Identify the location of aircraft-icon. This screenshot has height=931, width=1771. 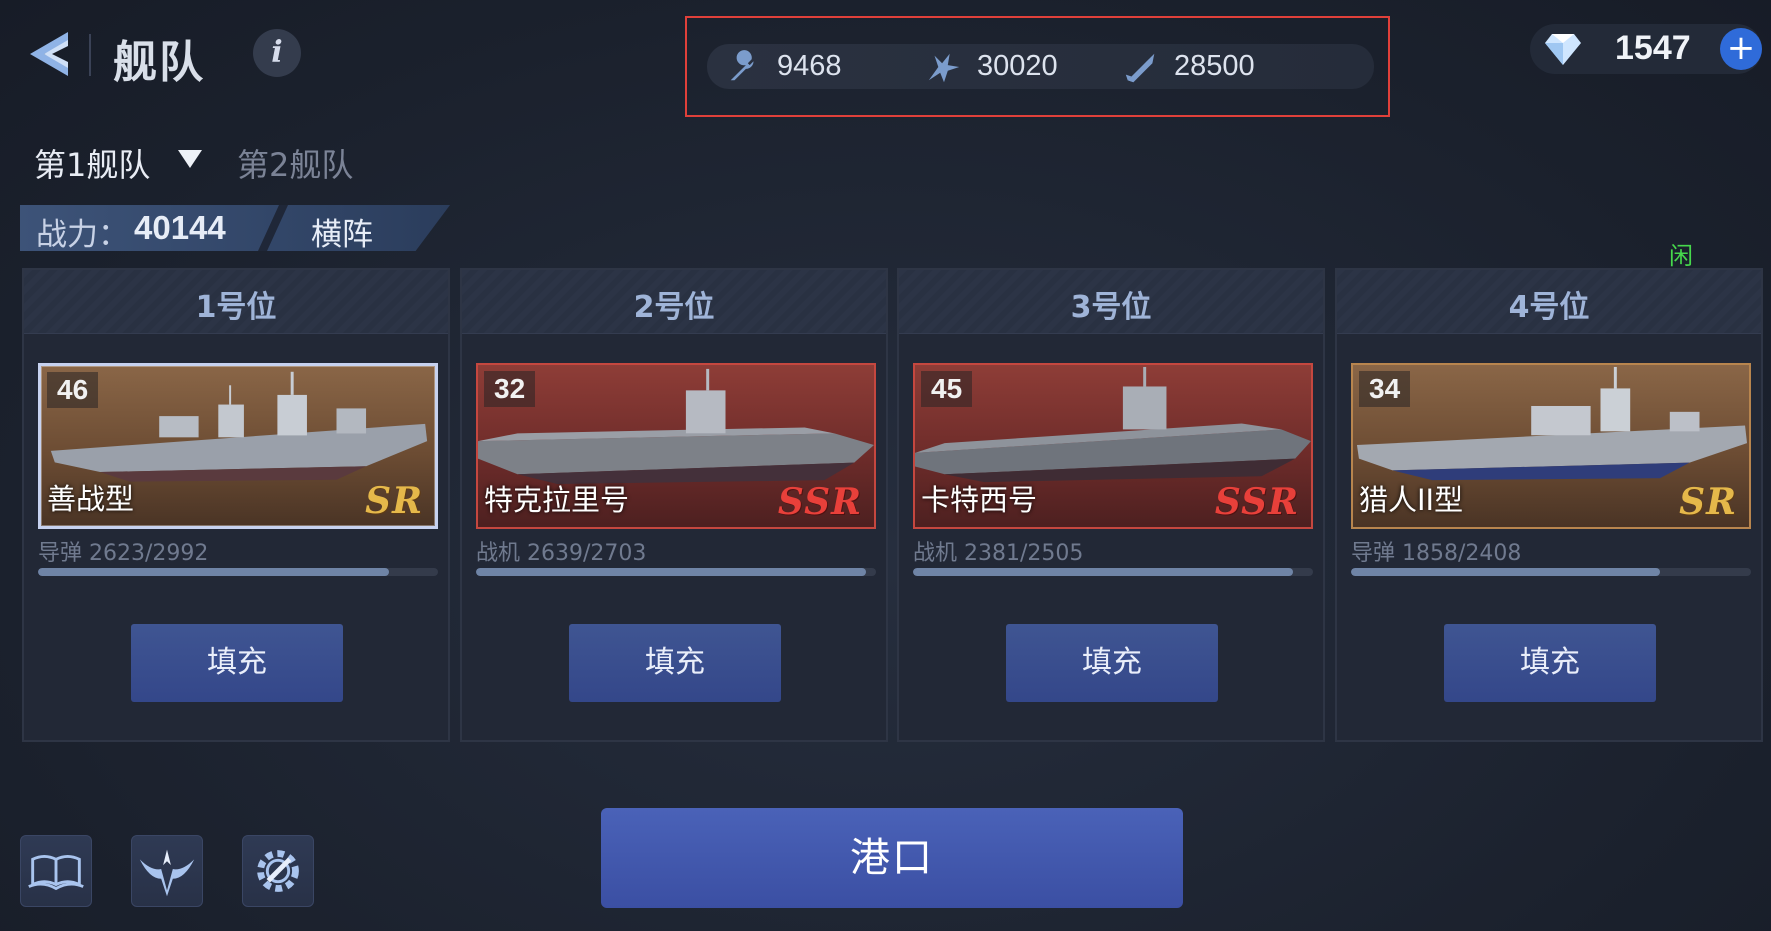
(944, 67).